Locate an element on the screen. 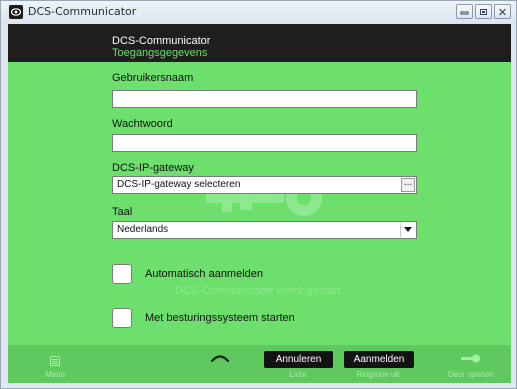  auto-login-label: Automatisch aanmelden is located at coordinates (204, 274).